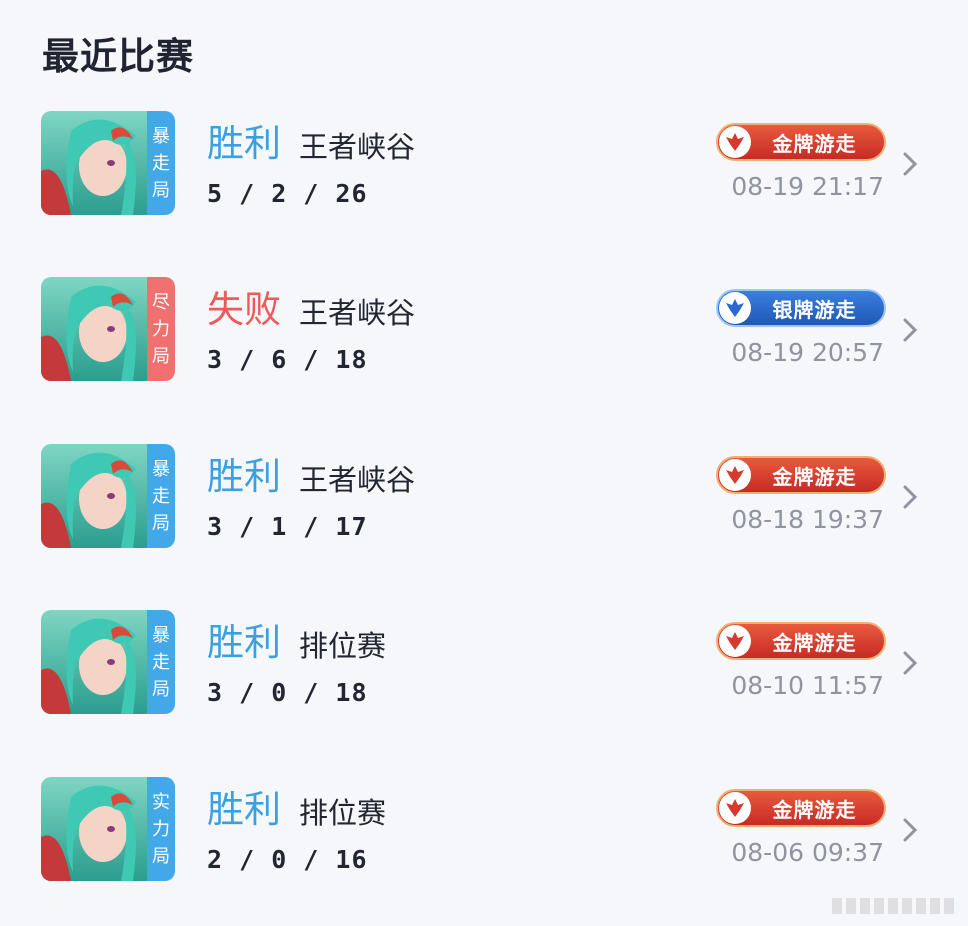 The image size is (968, 926). Describe the element at coordinates (807, 186) in the screenshot. I see `match-datetime: 08-19 21:17` at that location.